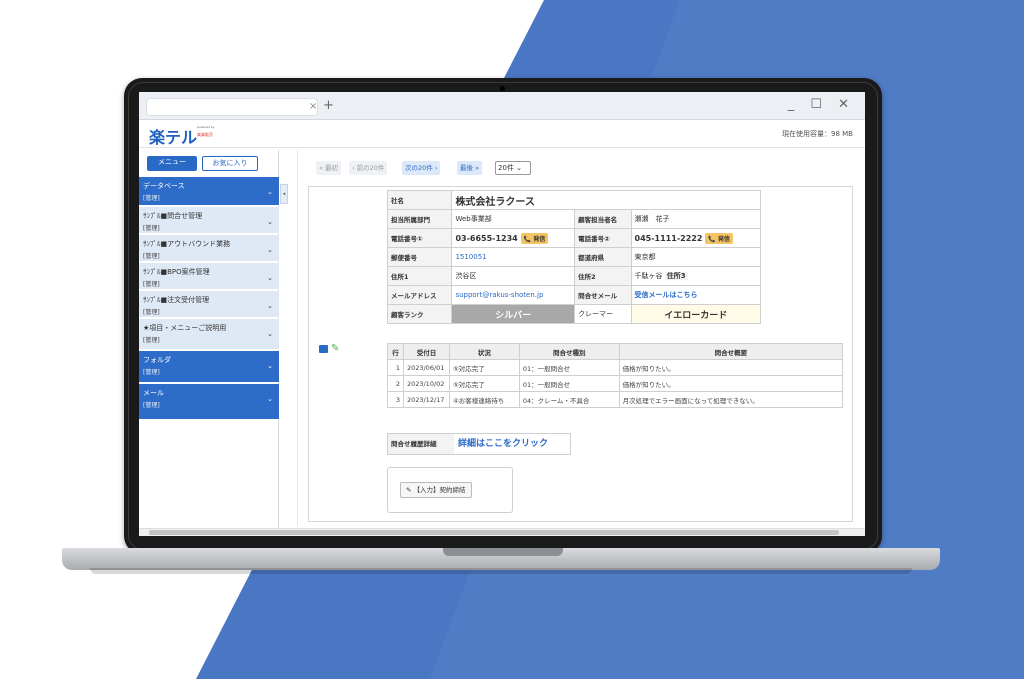 Image resolution: width=1024 pixels, height=679 pixels. I want to click on pref-value: 東京都, so click(696, 257).